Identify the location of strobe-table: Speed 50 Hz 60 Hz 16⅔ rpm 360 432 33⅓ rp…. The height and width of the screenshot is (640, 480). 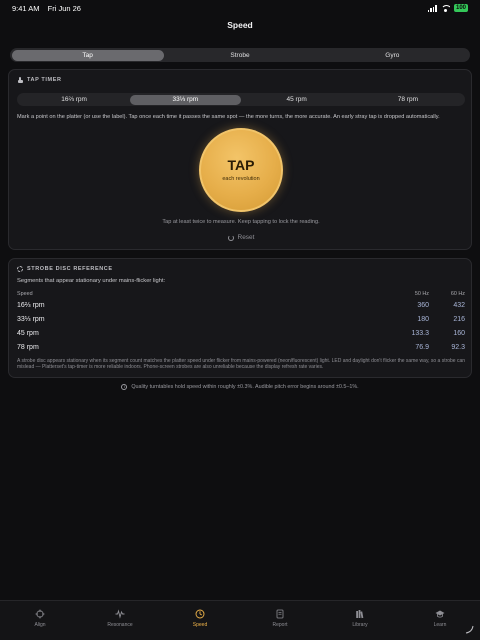
(241, 321).